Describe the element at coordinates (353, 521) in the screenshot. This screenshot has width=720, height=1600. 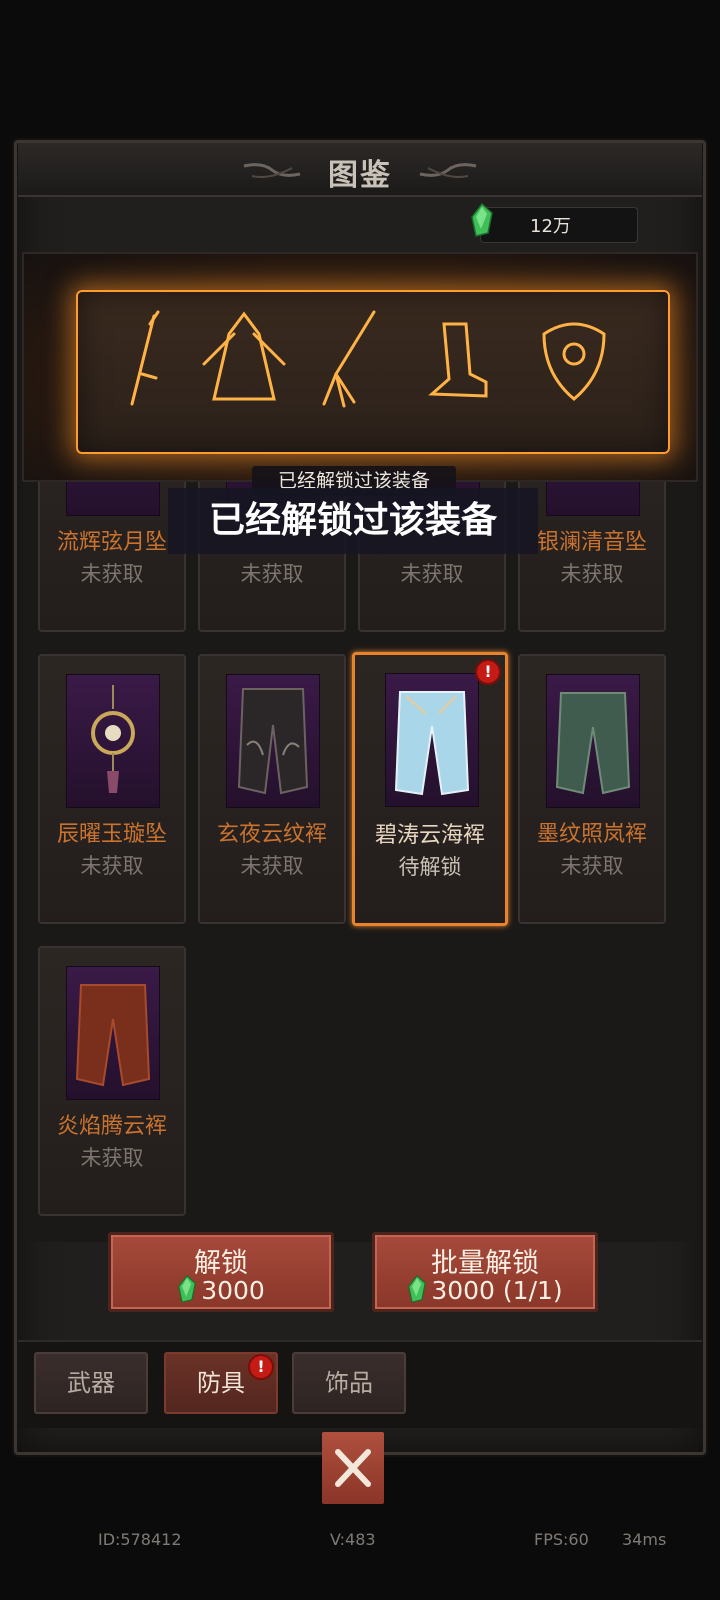
I see `tooltip-large: 已经解锁过该装备` at that location.